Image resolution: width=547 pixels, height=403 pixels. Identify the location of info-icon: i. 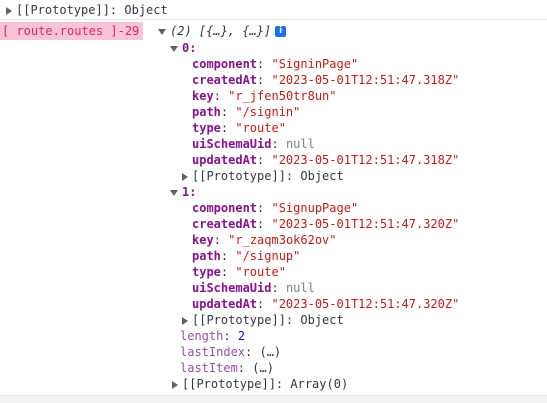
(281, 31).